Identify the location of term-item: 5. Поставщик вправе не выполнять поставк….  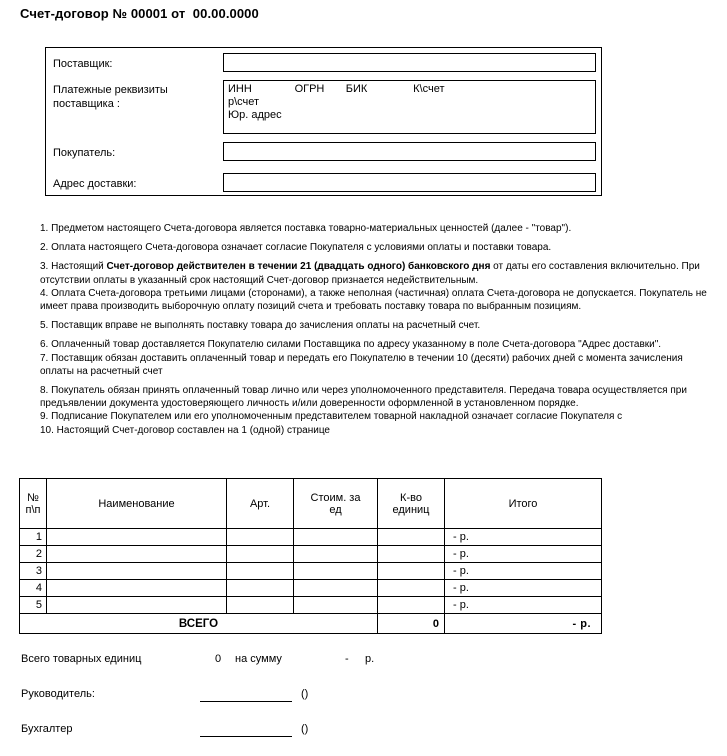
(376, 325).